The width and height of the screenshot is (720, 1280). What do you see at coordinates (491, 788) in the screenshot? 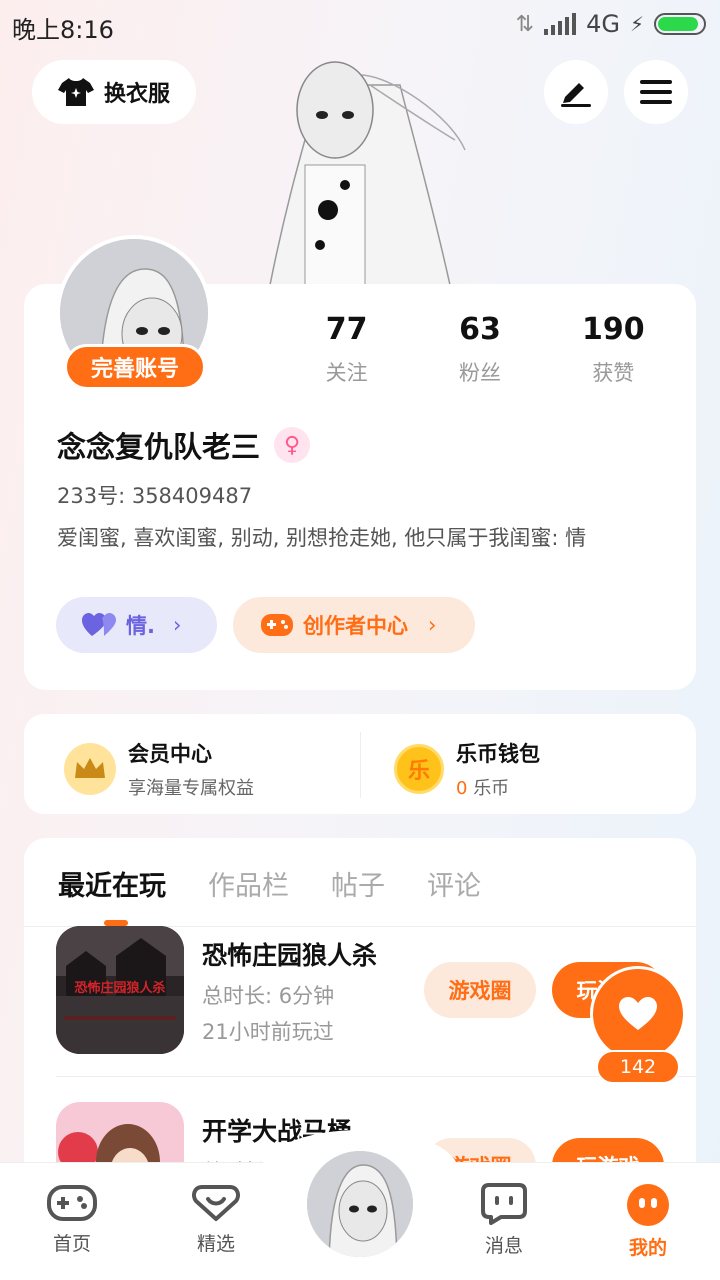
I see `coin-balance-unit: 乐币` at bounding box center [491, 788].